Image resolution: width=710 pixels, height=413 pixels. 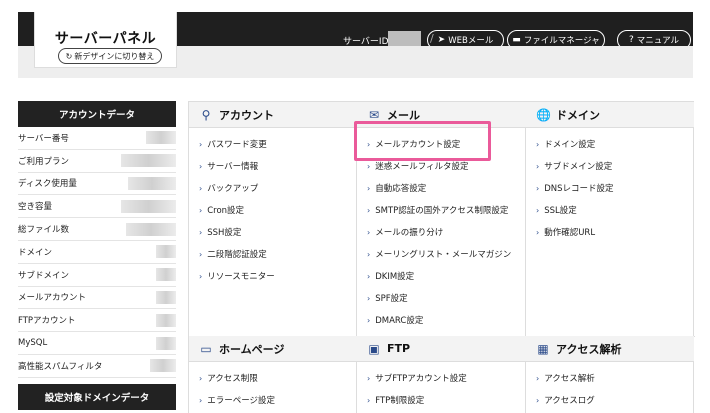 What do you see at coordinates (441, 349) in the screenshot?
I see `ftp-section-header: ▣ FTP` at bounding box center [441, 349].